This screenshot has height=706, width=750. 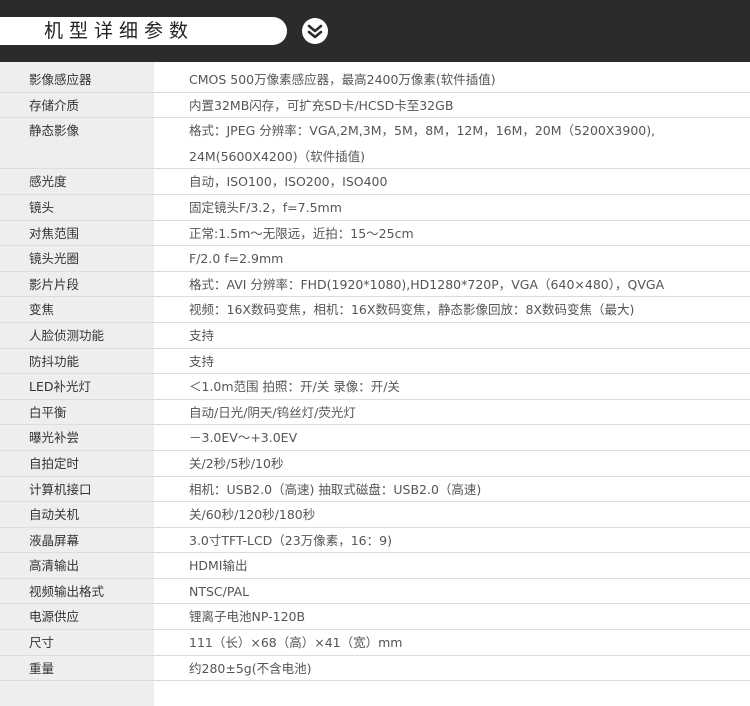 What do you see at coordinates (250, 668) in the screenshot?
I see `spec-value: 约280±5g(不含电池)` at bounding box center [250, 668].